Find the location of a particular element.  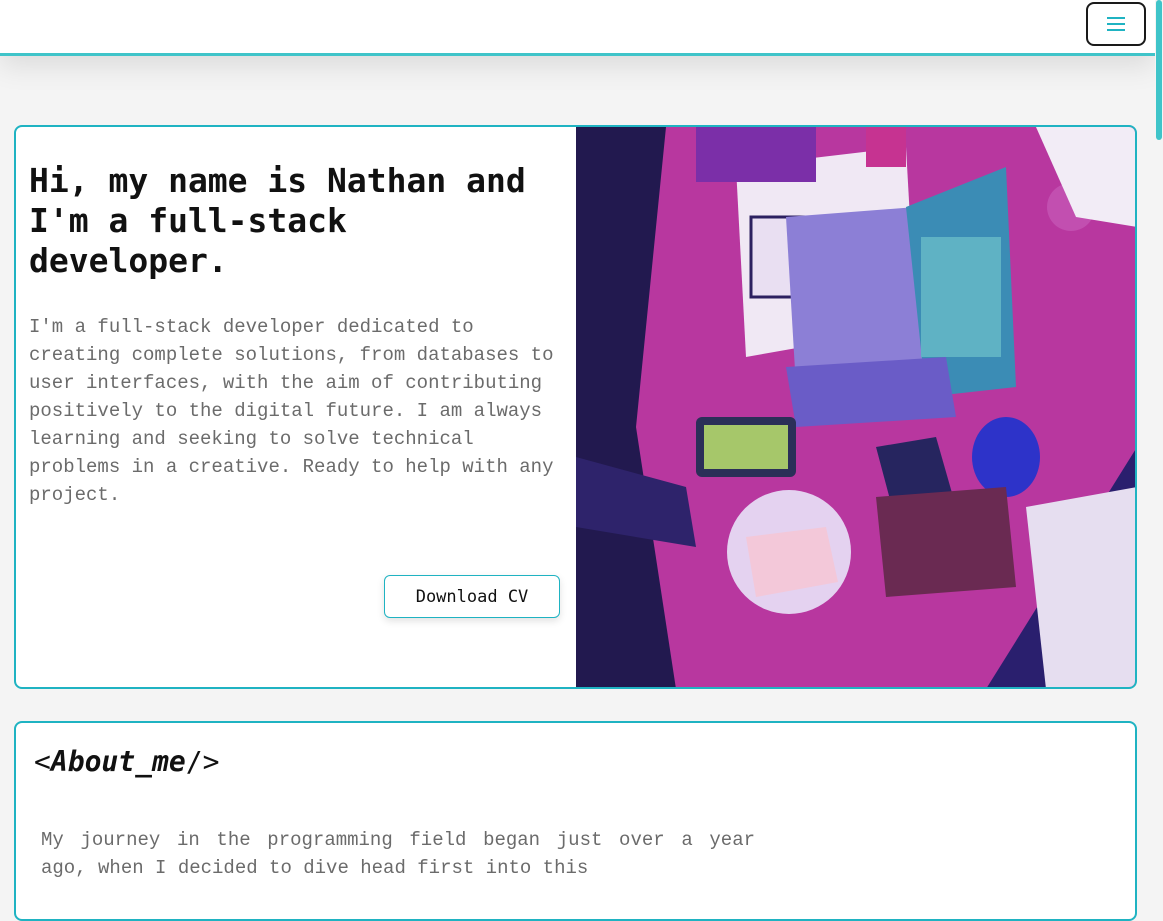

about-title: <About_me/> is located at coordinates (126, 761).